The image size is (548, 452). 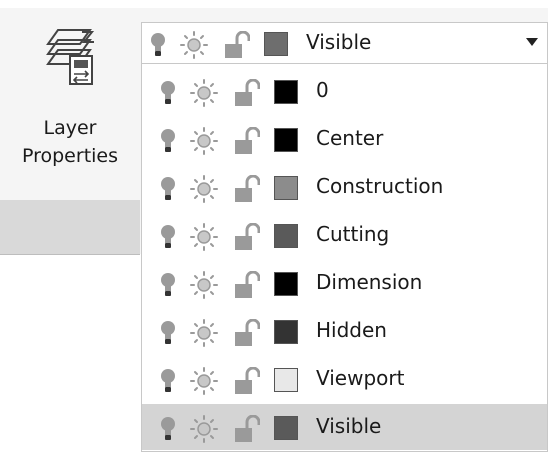 I want to click on layer-name-label: Center, so click(x=350, y=138).